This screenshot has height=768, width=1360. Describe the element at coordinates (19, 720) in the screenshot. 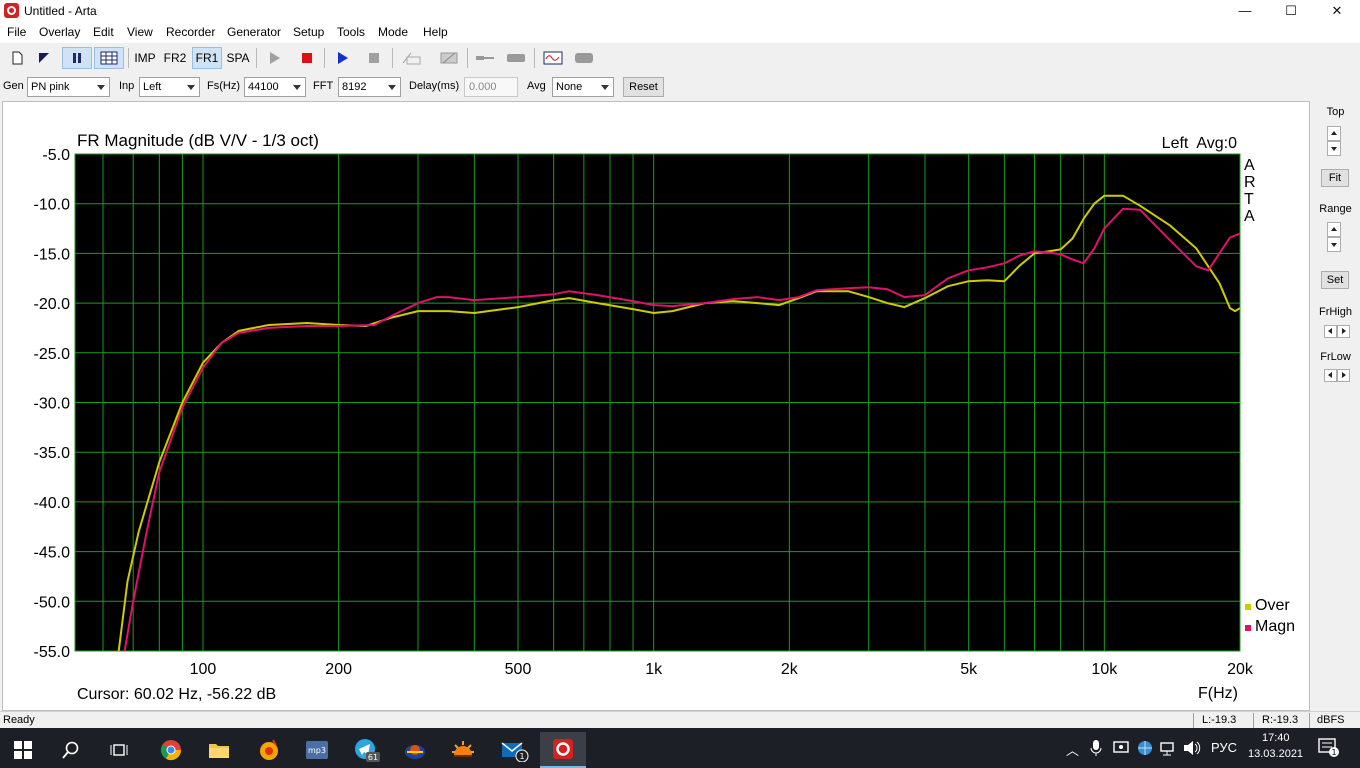

I see `status-text: Ready` at that location.